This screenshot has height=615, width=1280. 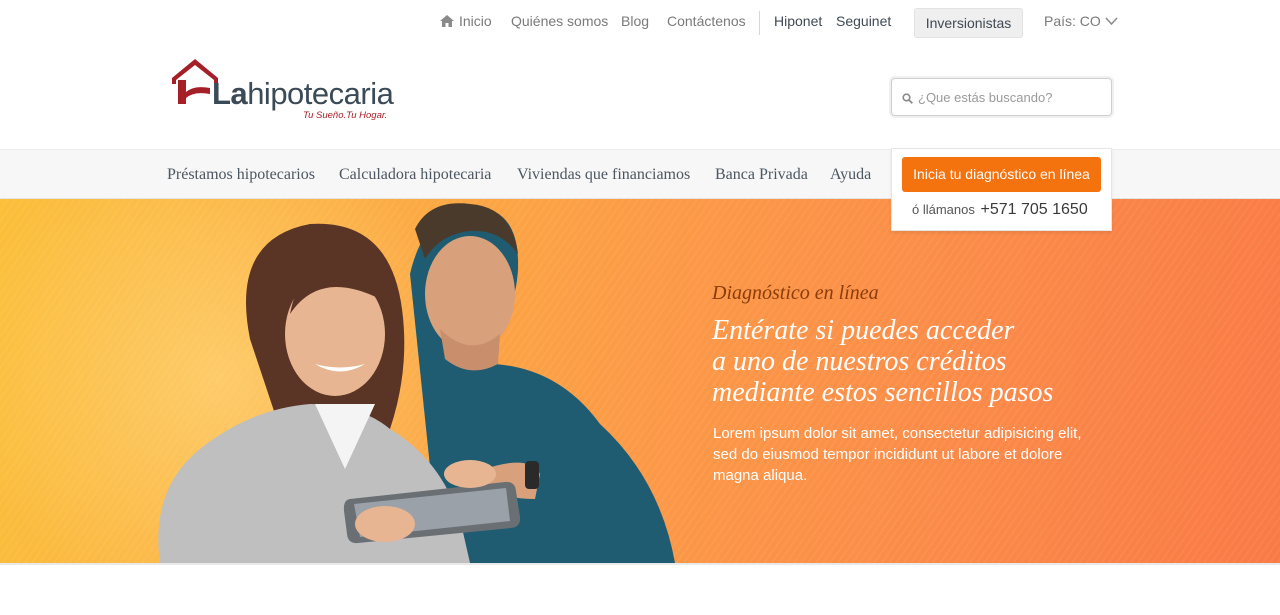 I want to click on search-box, so click(x=1001, y=97).